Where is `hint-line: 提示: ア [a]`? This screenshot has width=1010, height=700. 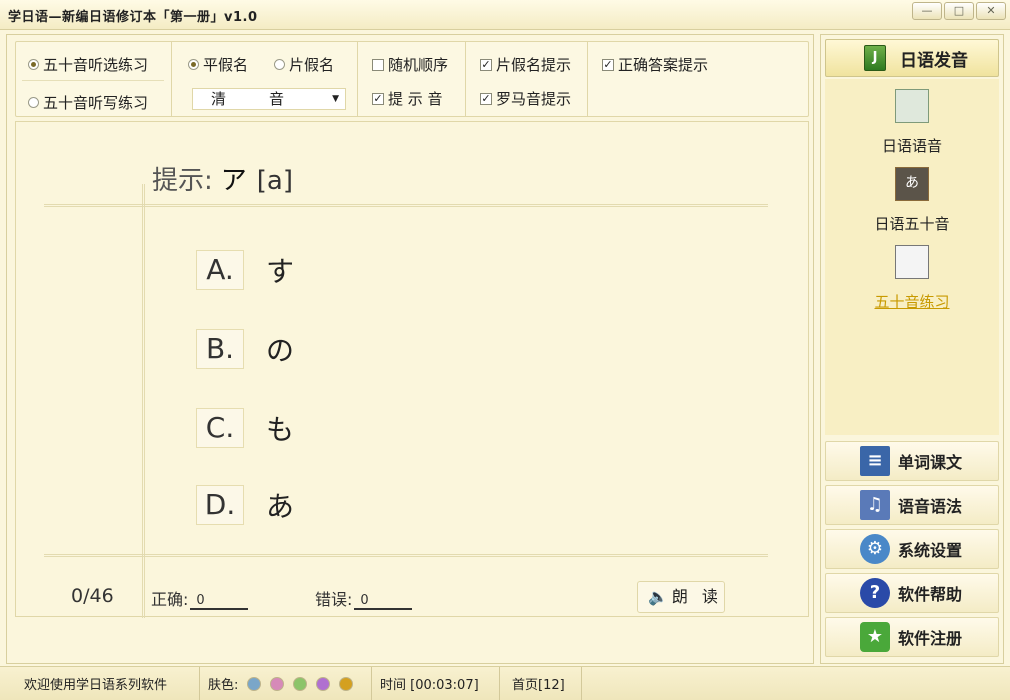 hint-line: 提示: ア [a] is located at coordinates (222, 178).